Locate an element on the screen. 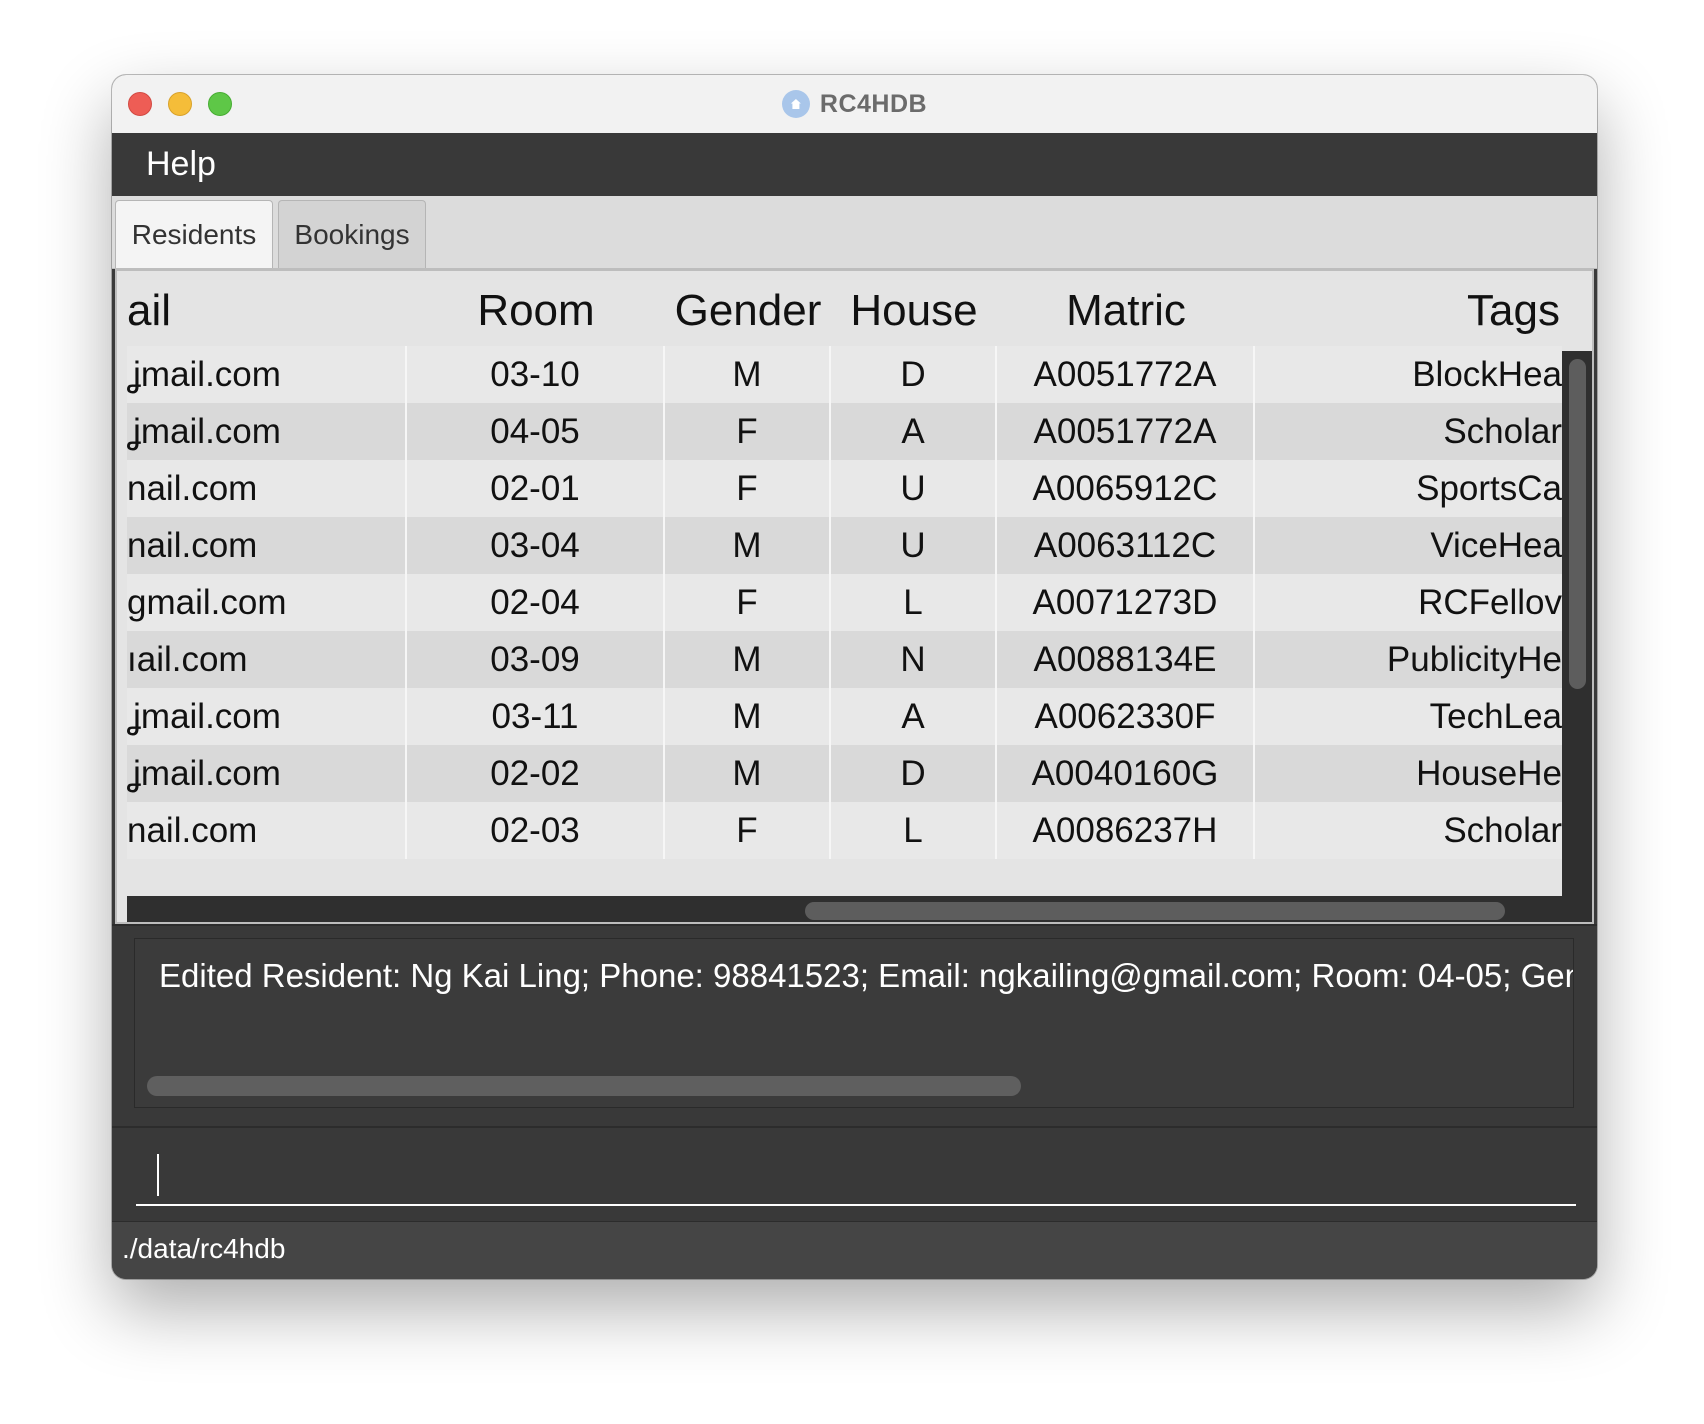 The image size is (1704, 1424). command-panel is located at coordinates (854, 1174).